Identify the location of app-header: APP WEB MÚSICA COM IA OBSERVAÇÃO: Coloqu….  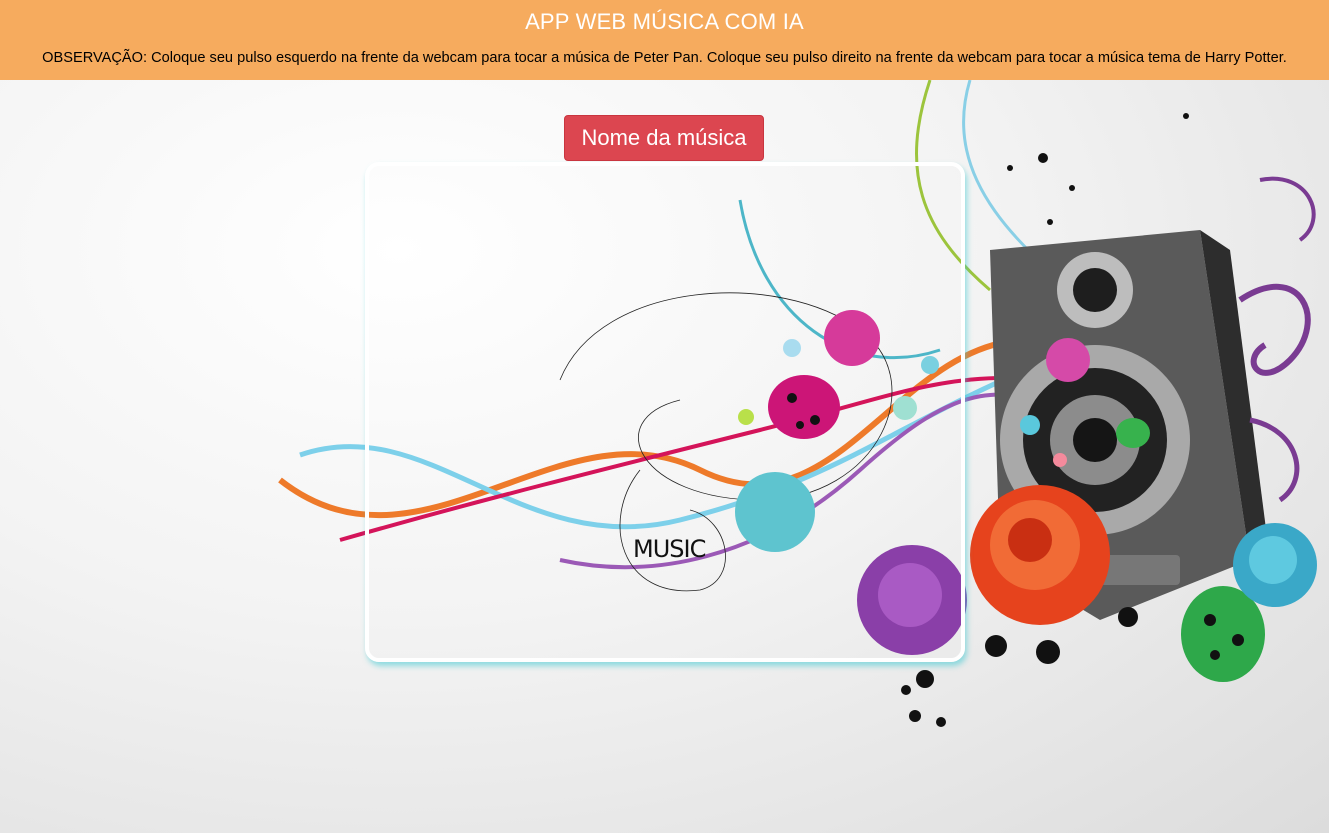
(664, 40).